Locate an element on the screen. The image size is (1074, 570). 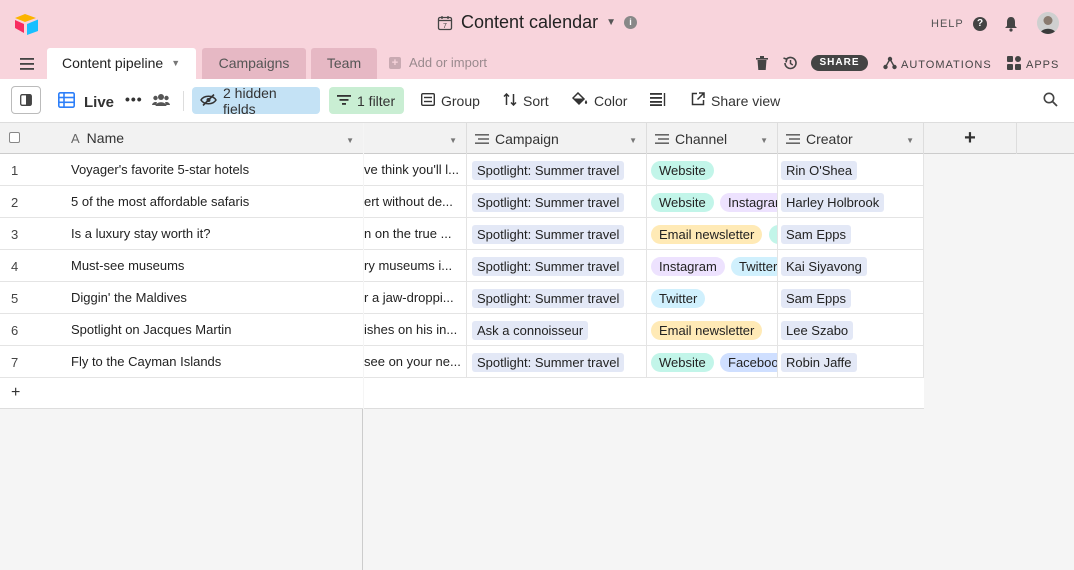
name-cell: Must-see museums is located at coordinates (127, 265).